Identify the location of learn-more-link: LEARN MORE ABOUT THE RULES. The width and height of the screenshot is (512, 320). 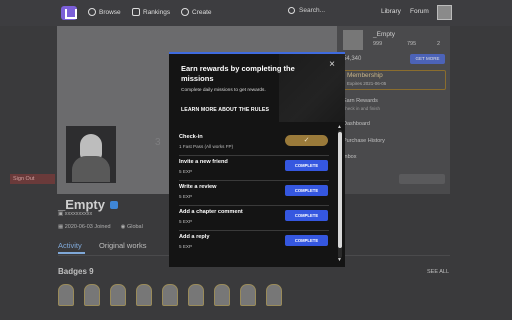
(225, 110).